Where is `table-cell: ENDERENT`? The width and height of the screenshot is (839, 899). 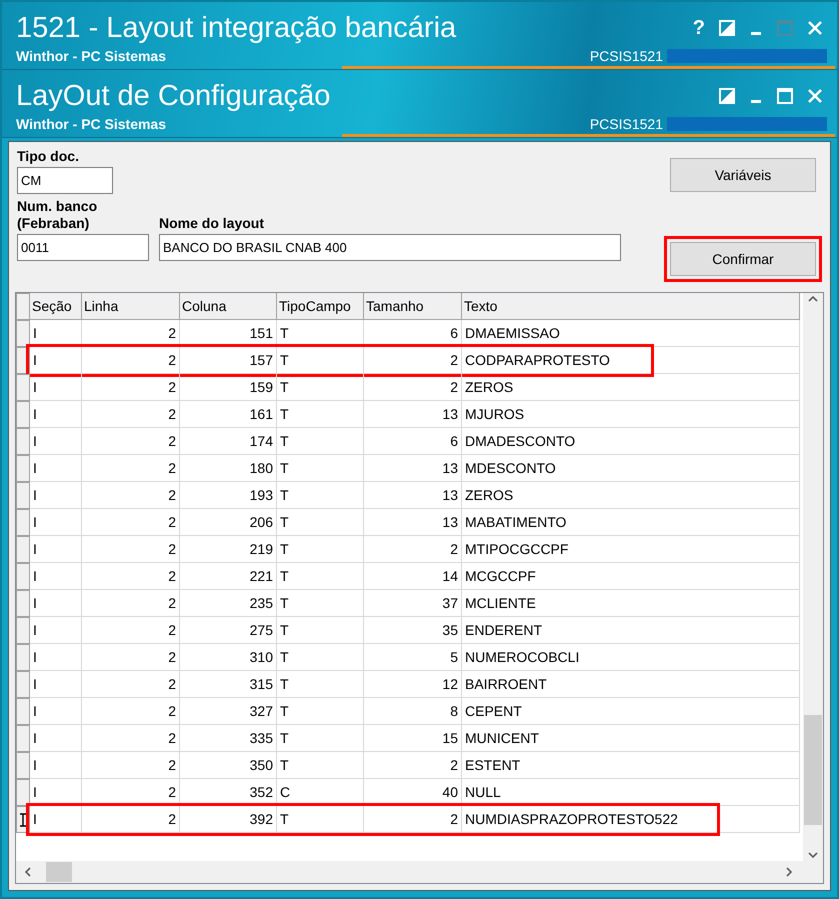 table-cell: ENDERENT is located at coordinates (631, 630).